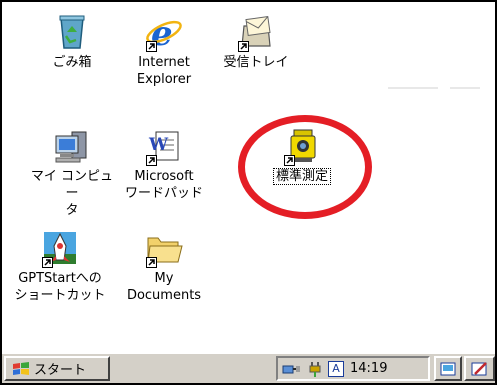 The image size is (497, 385). What do you see at coordinates (158, 145) in the screenshot?
I see `svg-text: W` at bounding box center [158, 145].